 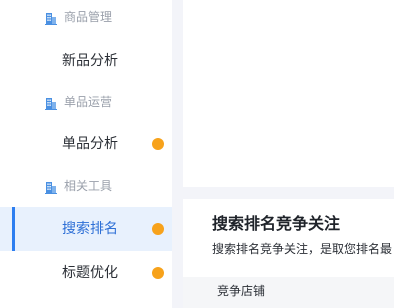 I want to click on sidebar-item-title-optimization: 标题优化, so click(x=86, y=273).